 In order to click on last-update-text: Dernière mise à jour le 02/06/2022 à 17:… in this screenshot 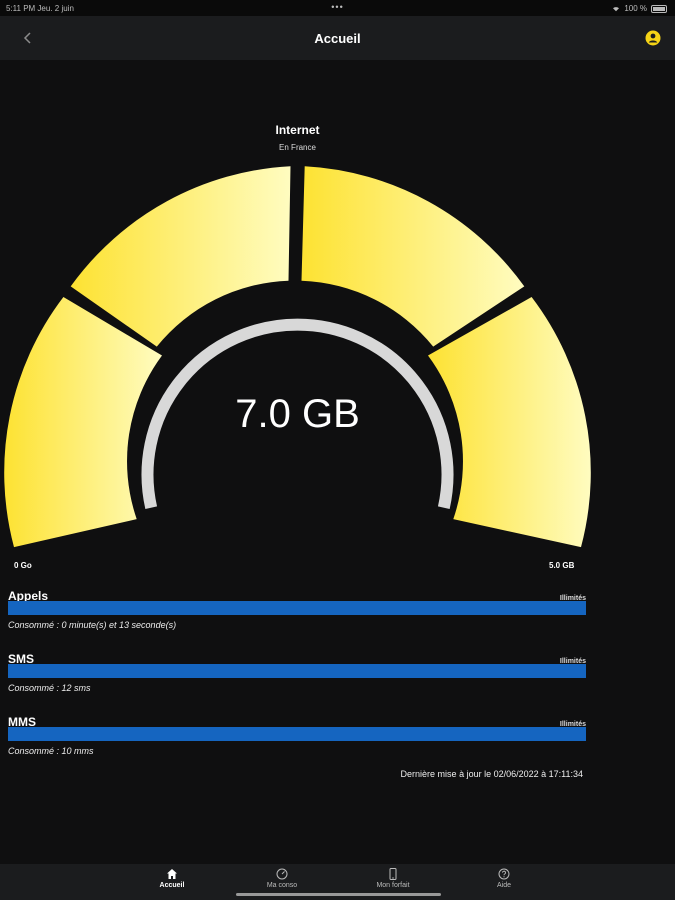, I will do `click(491, 774)`.